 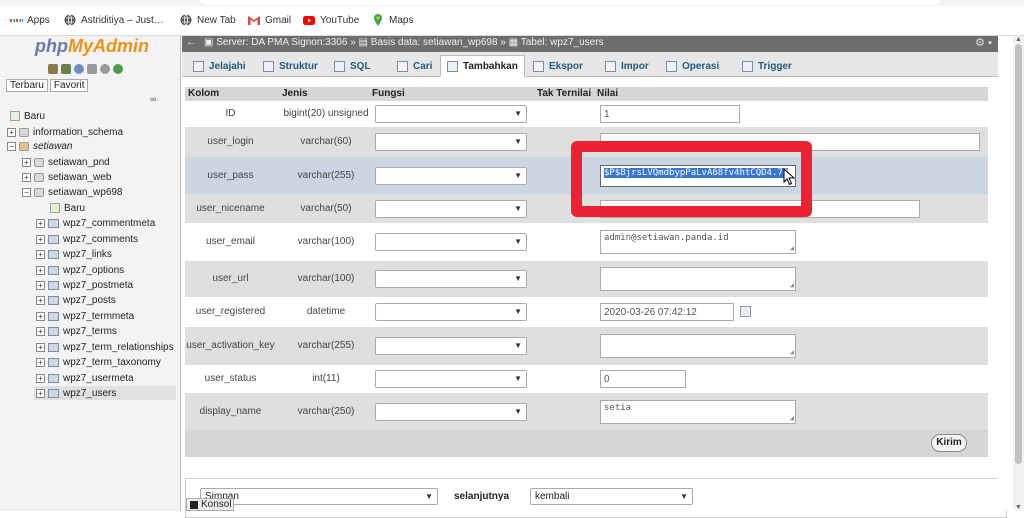 I want to click on help-icon, so click(x=79, y=69).